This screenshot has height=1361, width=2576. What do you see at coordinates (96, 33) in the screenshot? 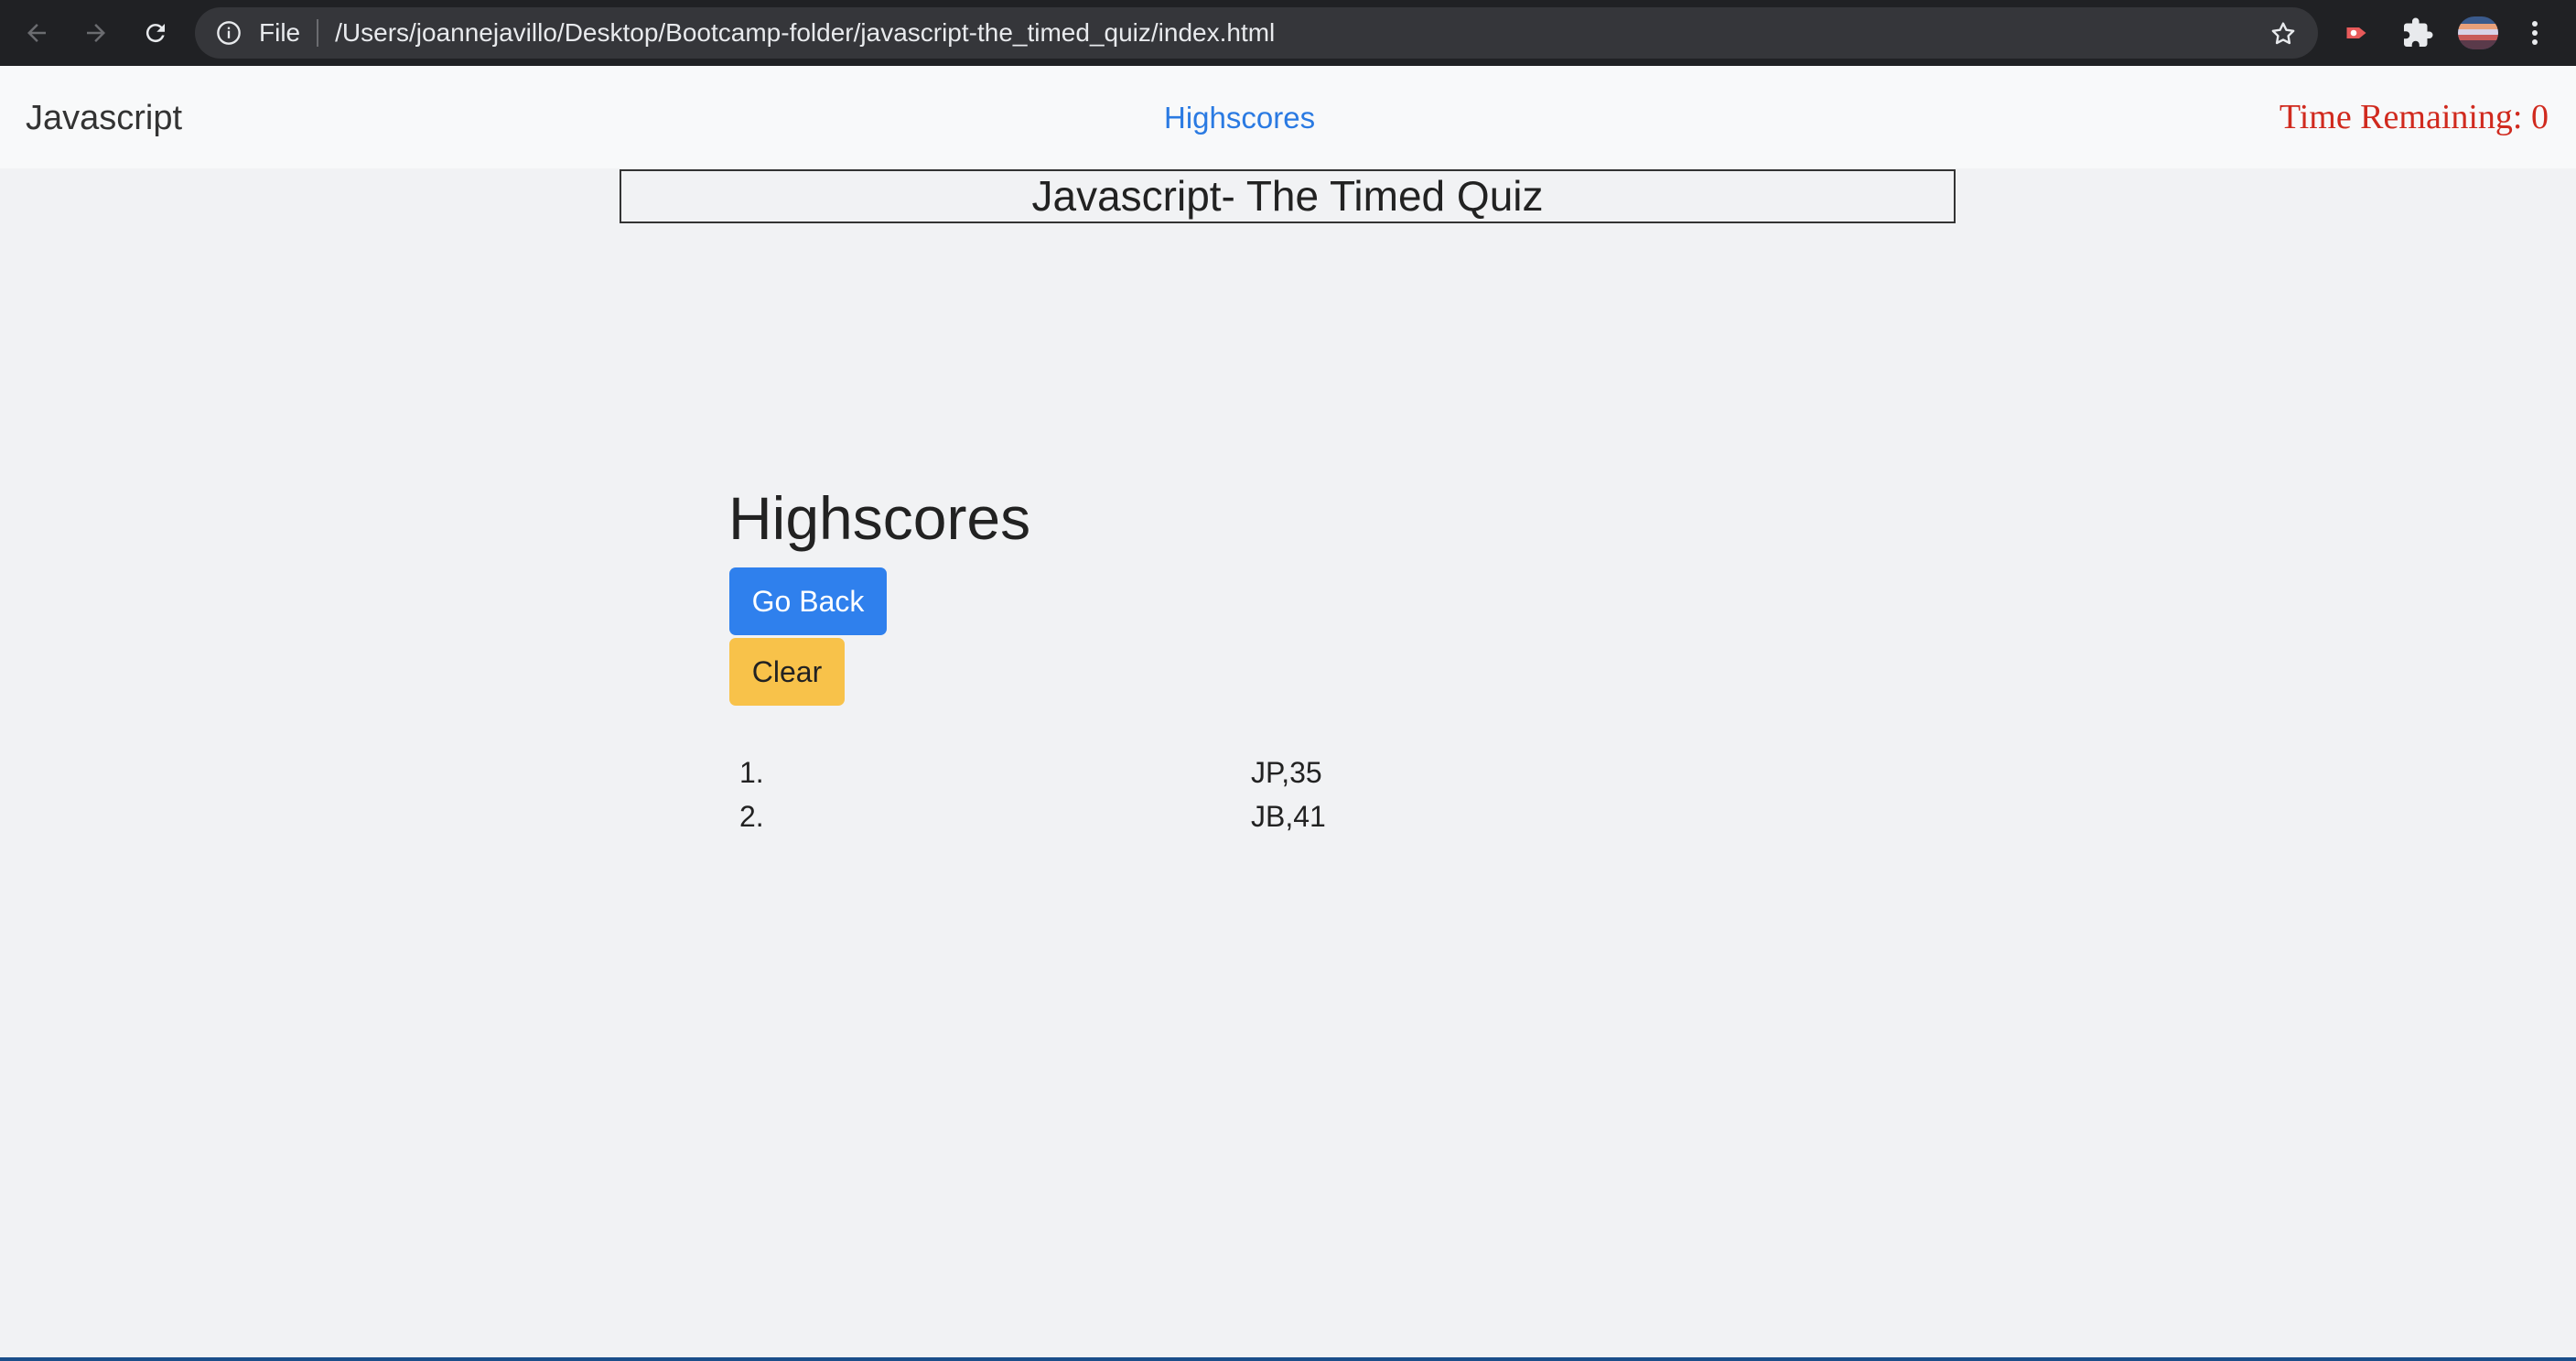
I see `forward-arrow-icon` at bounding box center [96, 33].